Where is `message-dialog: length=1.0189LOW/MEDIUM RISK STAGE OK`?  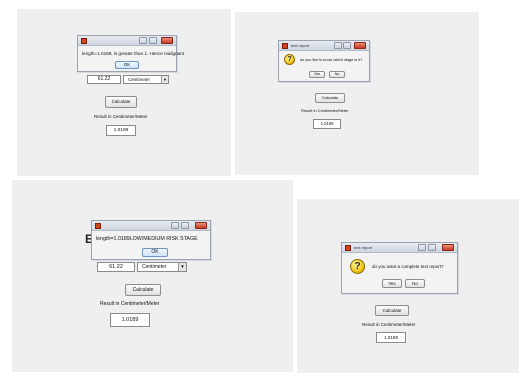 message-dialog: length=1.0189LOW/MEDIUM RISK STAGE OK is located at coordinates (151, 240).